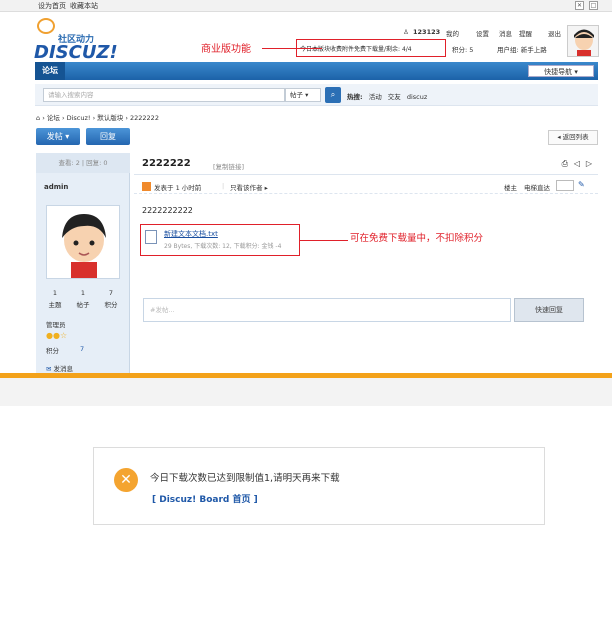  I want to click on credit-label: 积分, so click(52, 351).